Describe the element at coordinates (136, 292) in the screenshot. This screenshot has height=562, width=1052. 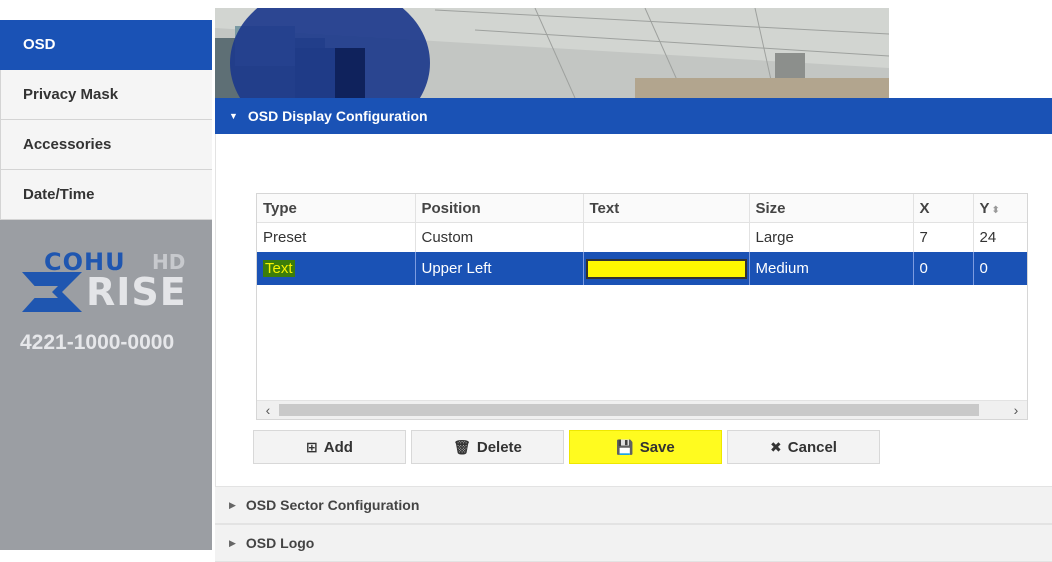
I see `logo-product: RISE` at that location.